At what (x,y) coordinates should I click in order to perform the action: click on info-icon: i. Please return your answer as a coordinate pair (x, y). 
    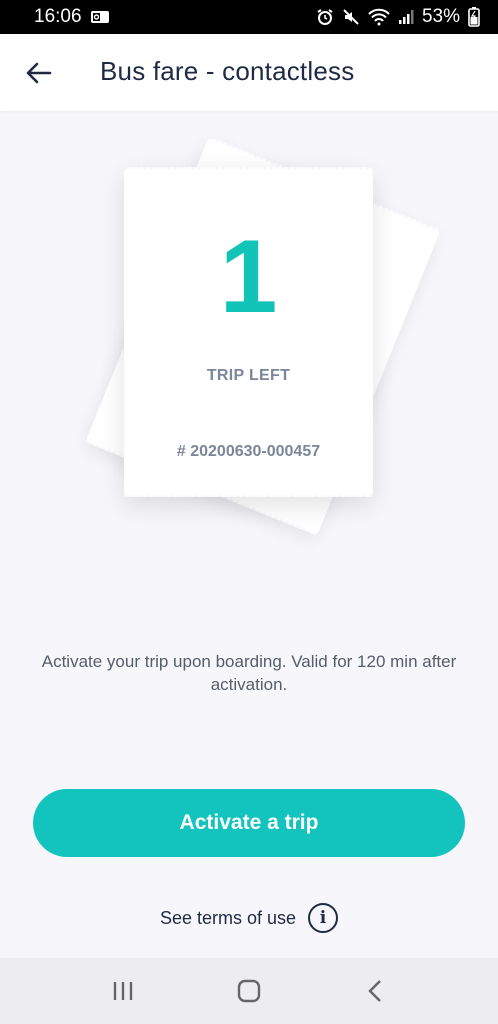
    Looking at the image, I should click on (323, 918).